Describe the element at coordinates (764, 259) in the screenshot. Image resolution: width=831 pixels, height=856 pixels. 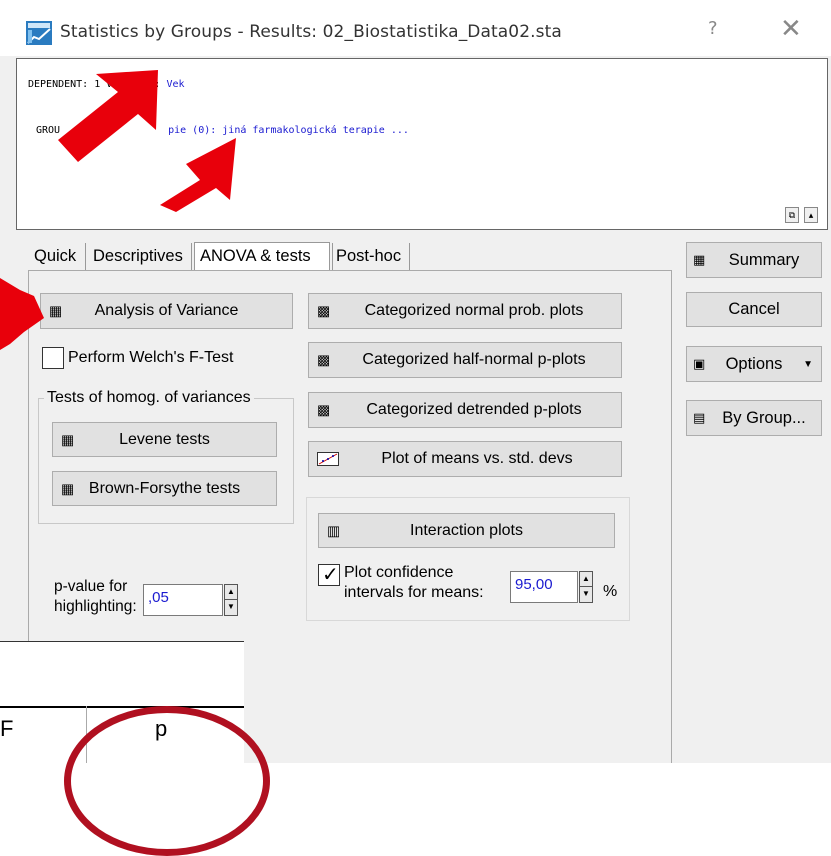
I see `button-label: Summary` at that location.